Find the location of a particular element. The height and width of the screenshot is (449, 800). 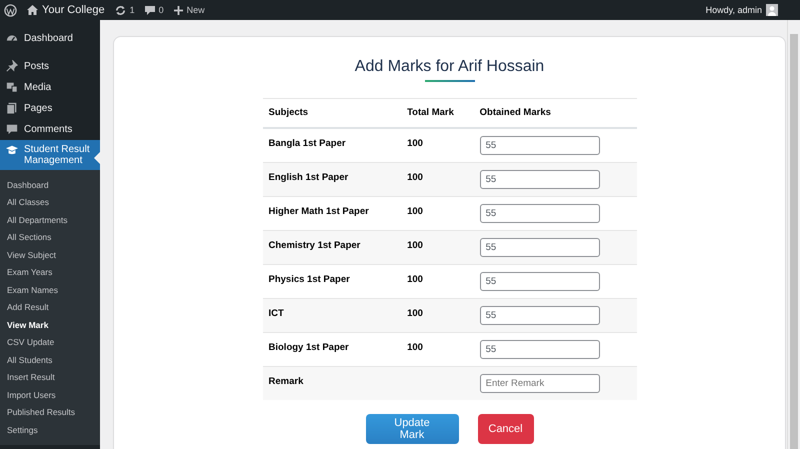

pin-icon is located at coordinates (12, 66).